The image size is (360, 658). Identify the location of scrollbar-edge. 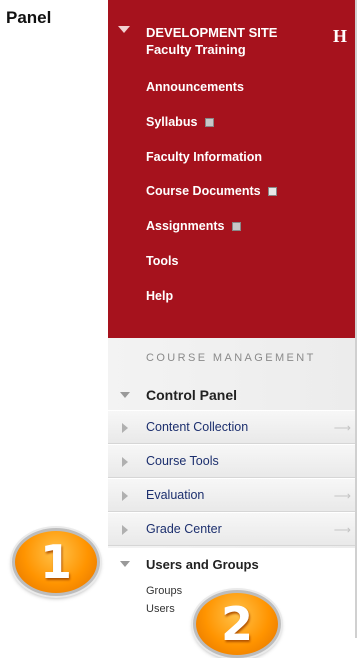
(356, 319).